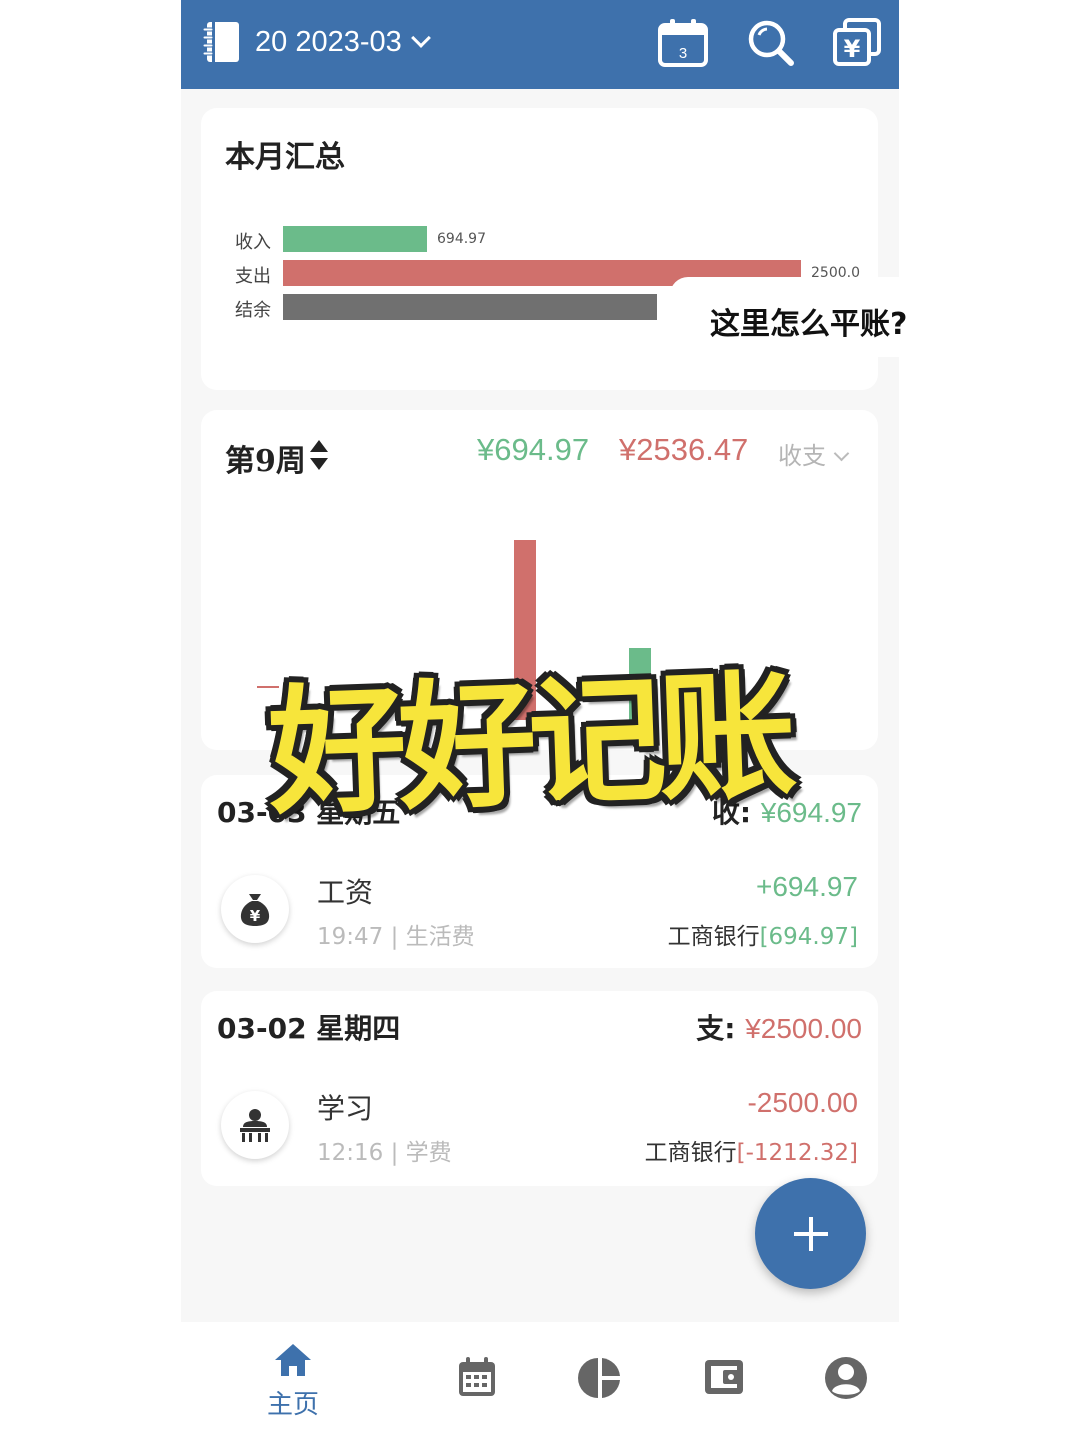 This screenshot has height=1439, width=1080. What do you see at coordinates (350, 937) in the screenshot?
I see `transaction-time: 19:47` at bounding box center [350, 937].